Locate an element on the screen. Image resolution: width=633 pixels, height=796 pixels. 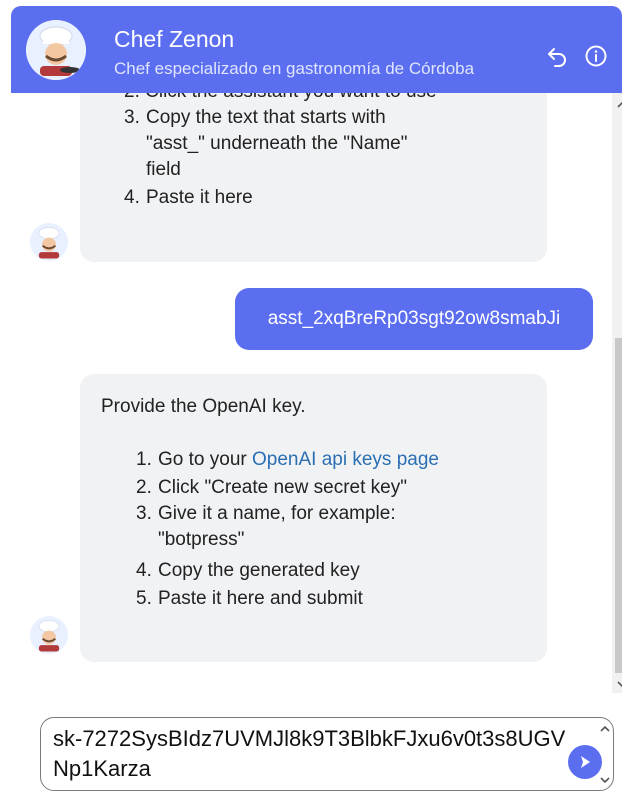
list-item: 4. Copy the generated key is located at coordinates (248, 570).